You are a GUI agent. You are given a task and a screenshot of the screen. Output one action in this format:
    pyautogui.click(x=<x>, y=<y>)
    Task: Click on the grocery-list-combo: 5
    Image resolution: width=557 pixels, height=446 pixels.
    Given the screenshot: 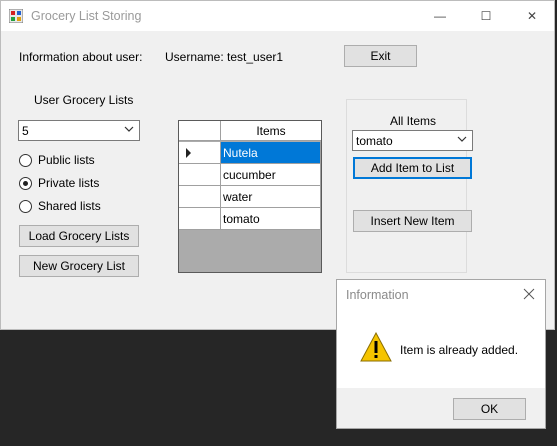 What is the action you would take?
    pyautogui.click(x=79, y=130)
    